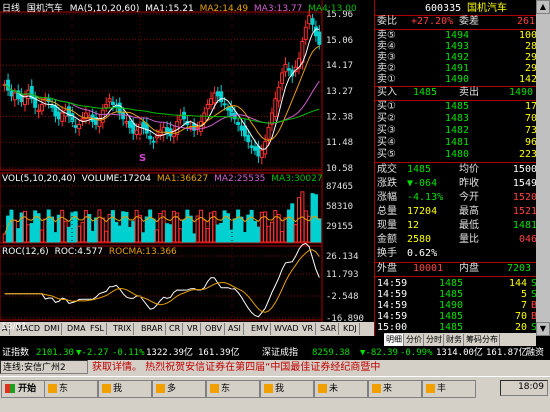  I want to click on price-axis-label: 14.17, so click(339, 66).